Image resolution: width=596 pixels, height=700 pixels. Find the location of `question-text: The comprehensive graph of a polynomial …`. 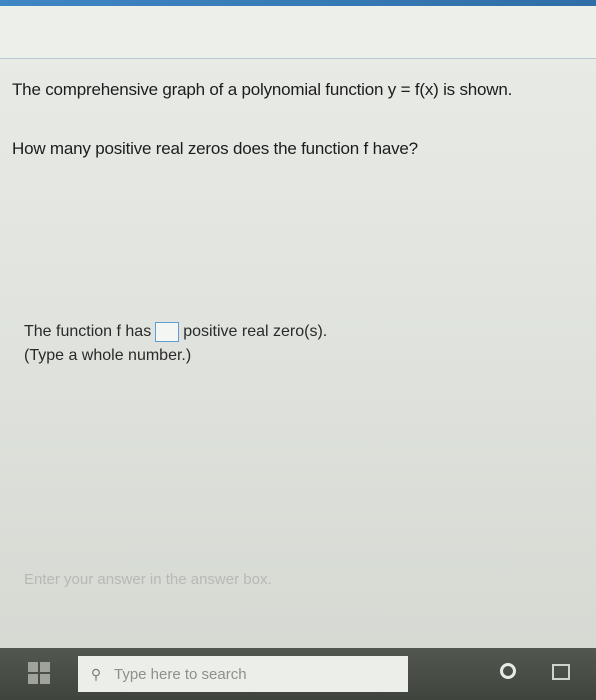

question-text: The comprehensive graph of a polynomial … is located at coordinates (262, 89).